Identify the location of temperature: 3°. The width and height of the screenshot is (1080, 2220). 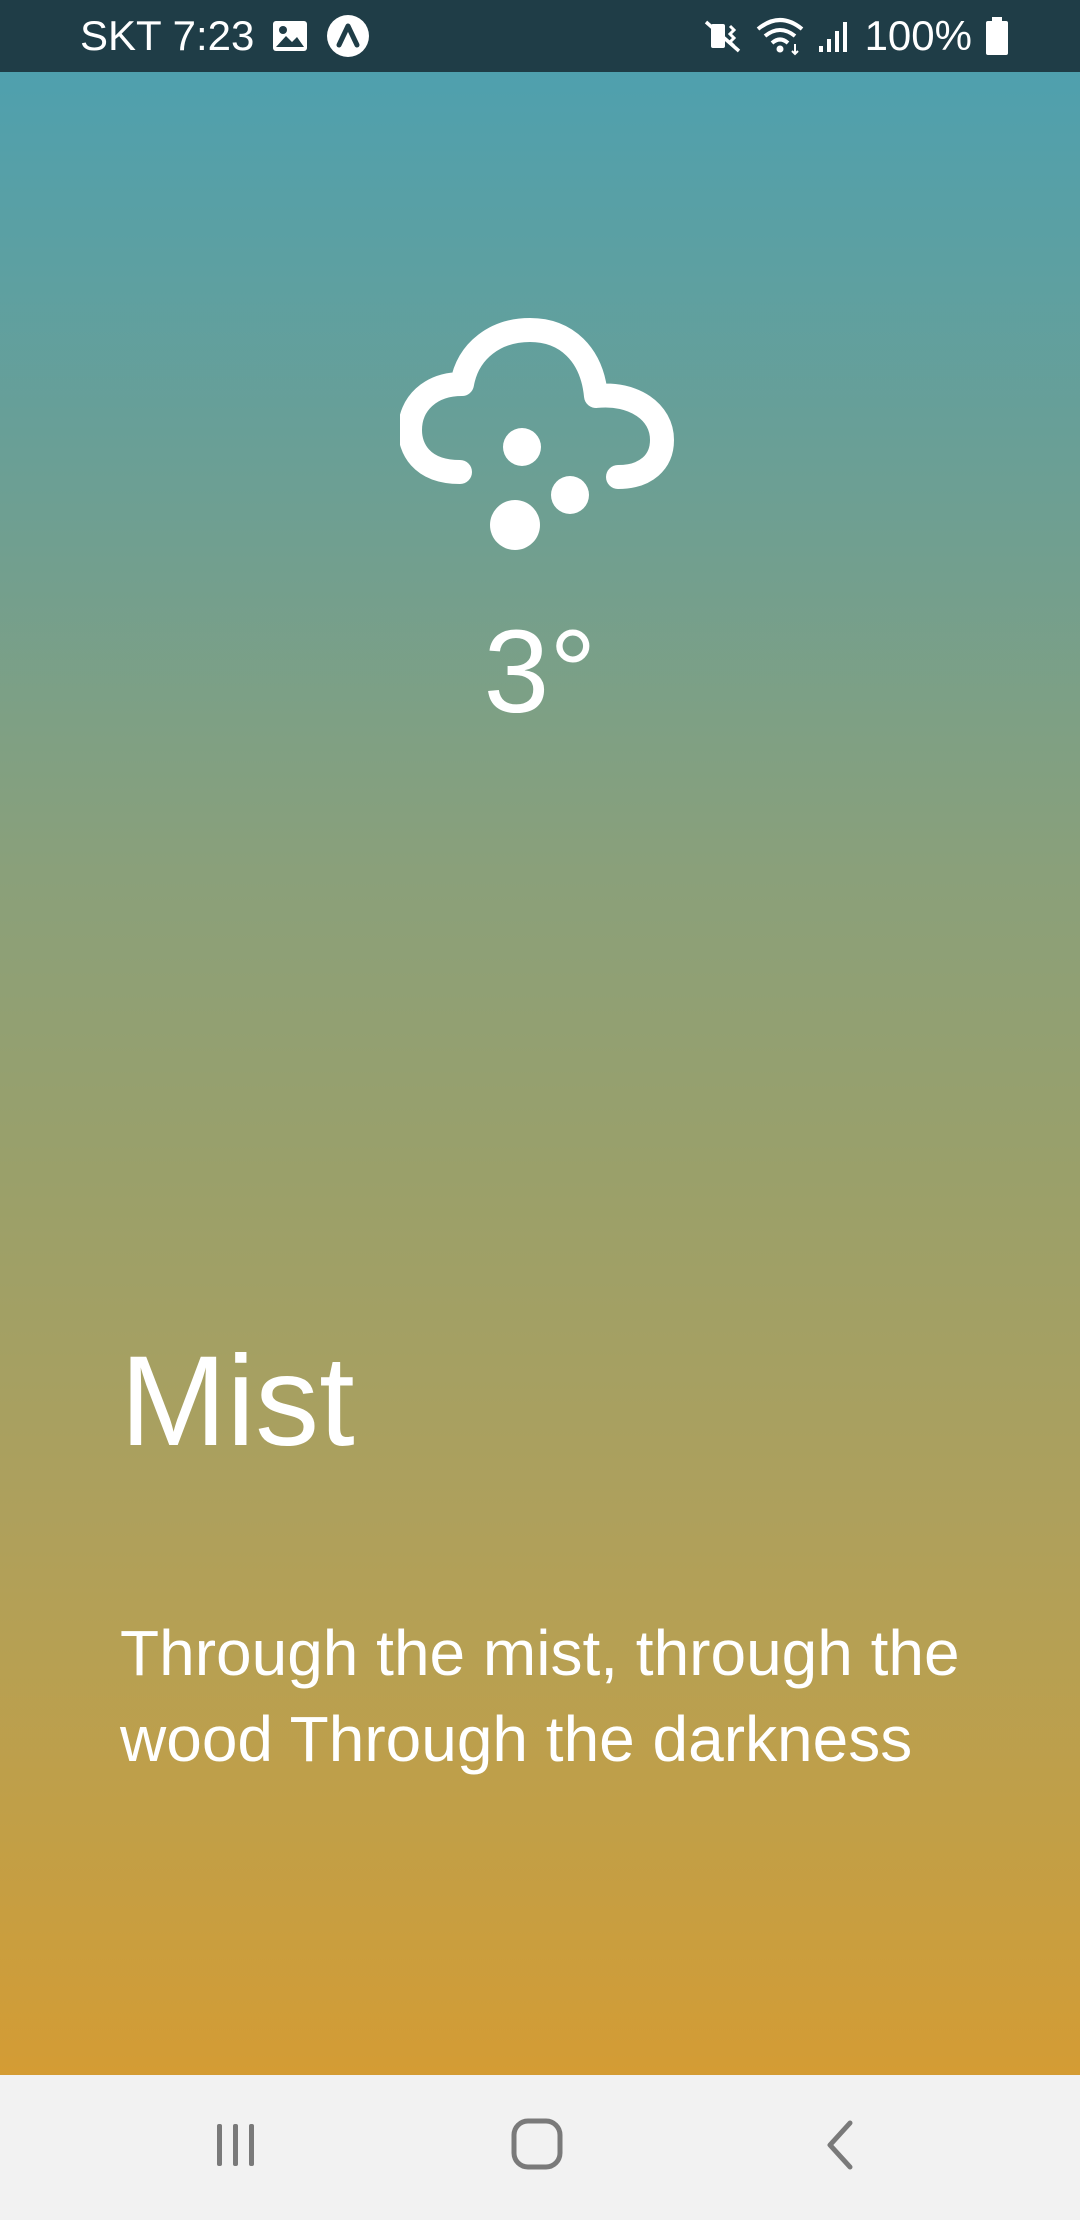
(540, 672).